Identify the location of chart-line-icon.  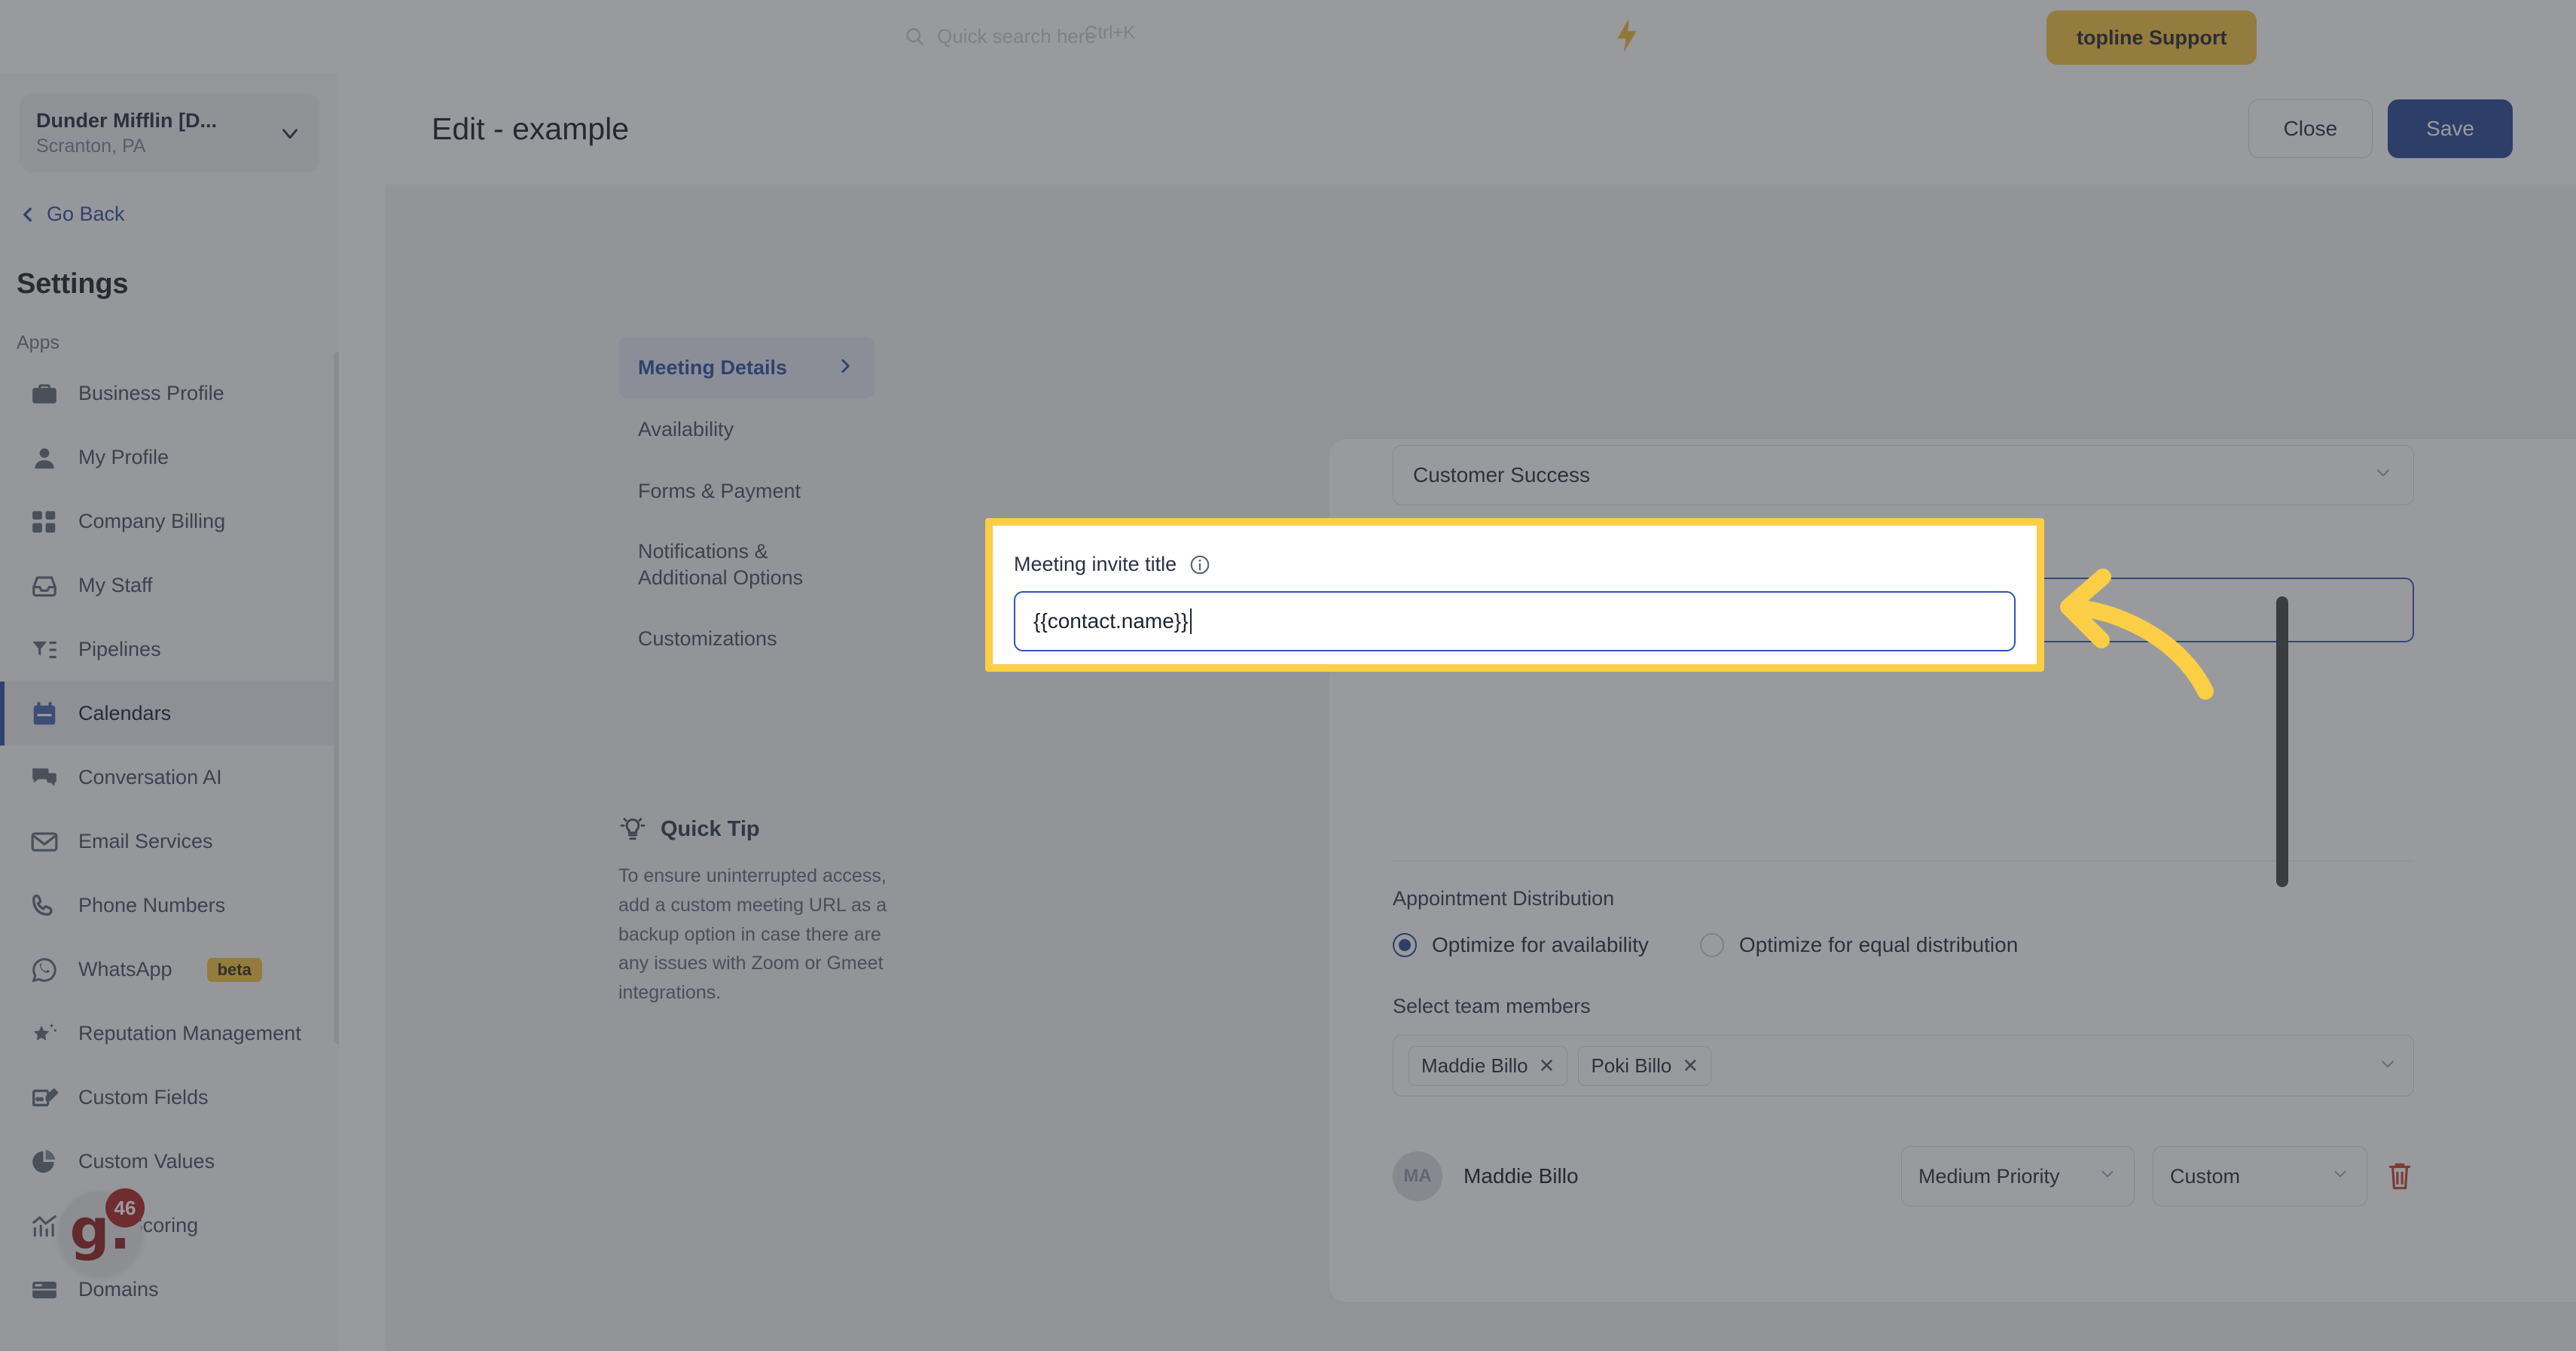
(45, 1226).